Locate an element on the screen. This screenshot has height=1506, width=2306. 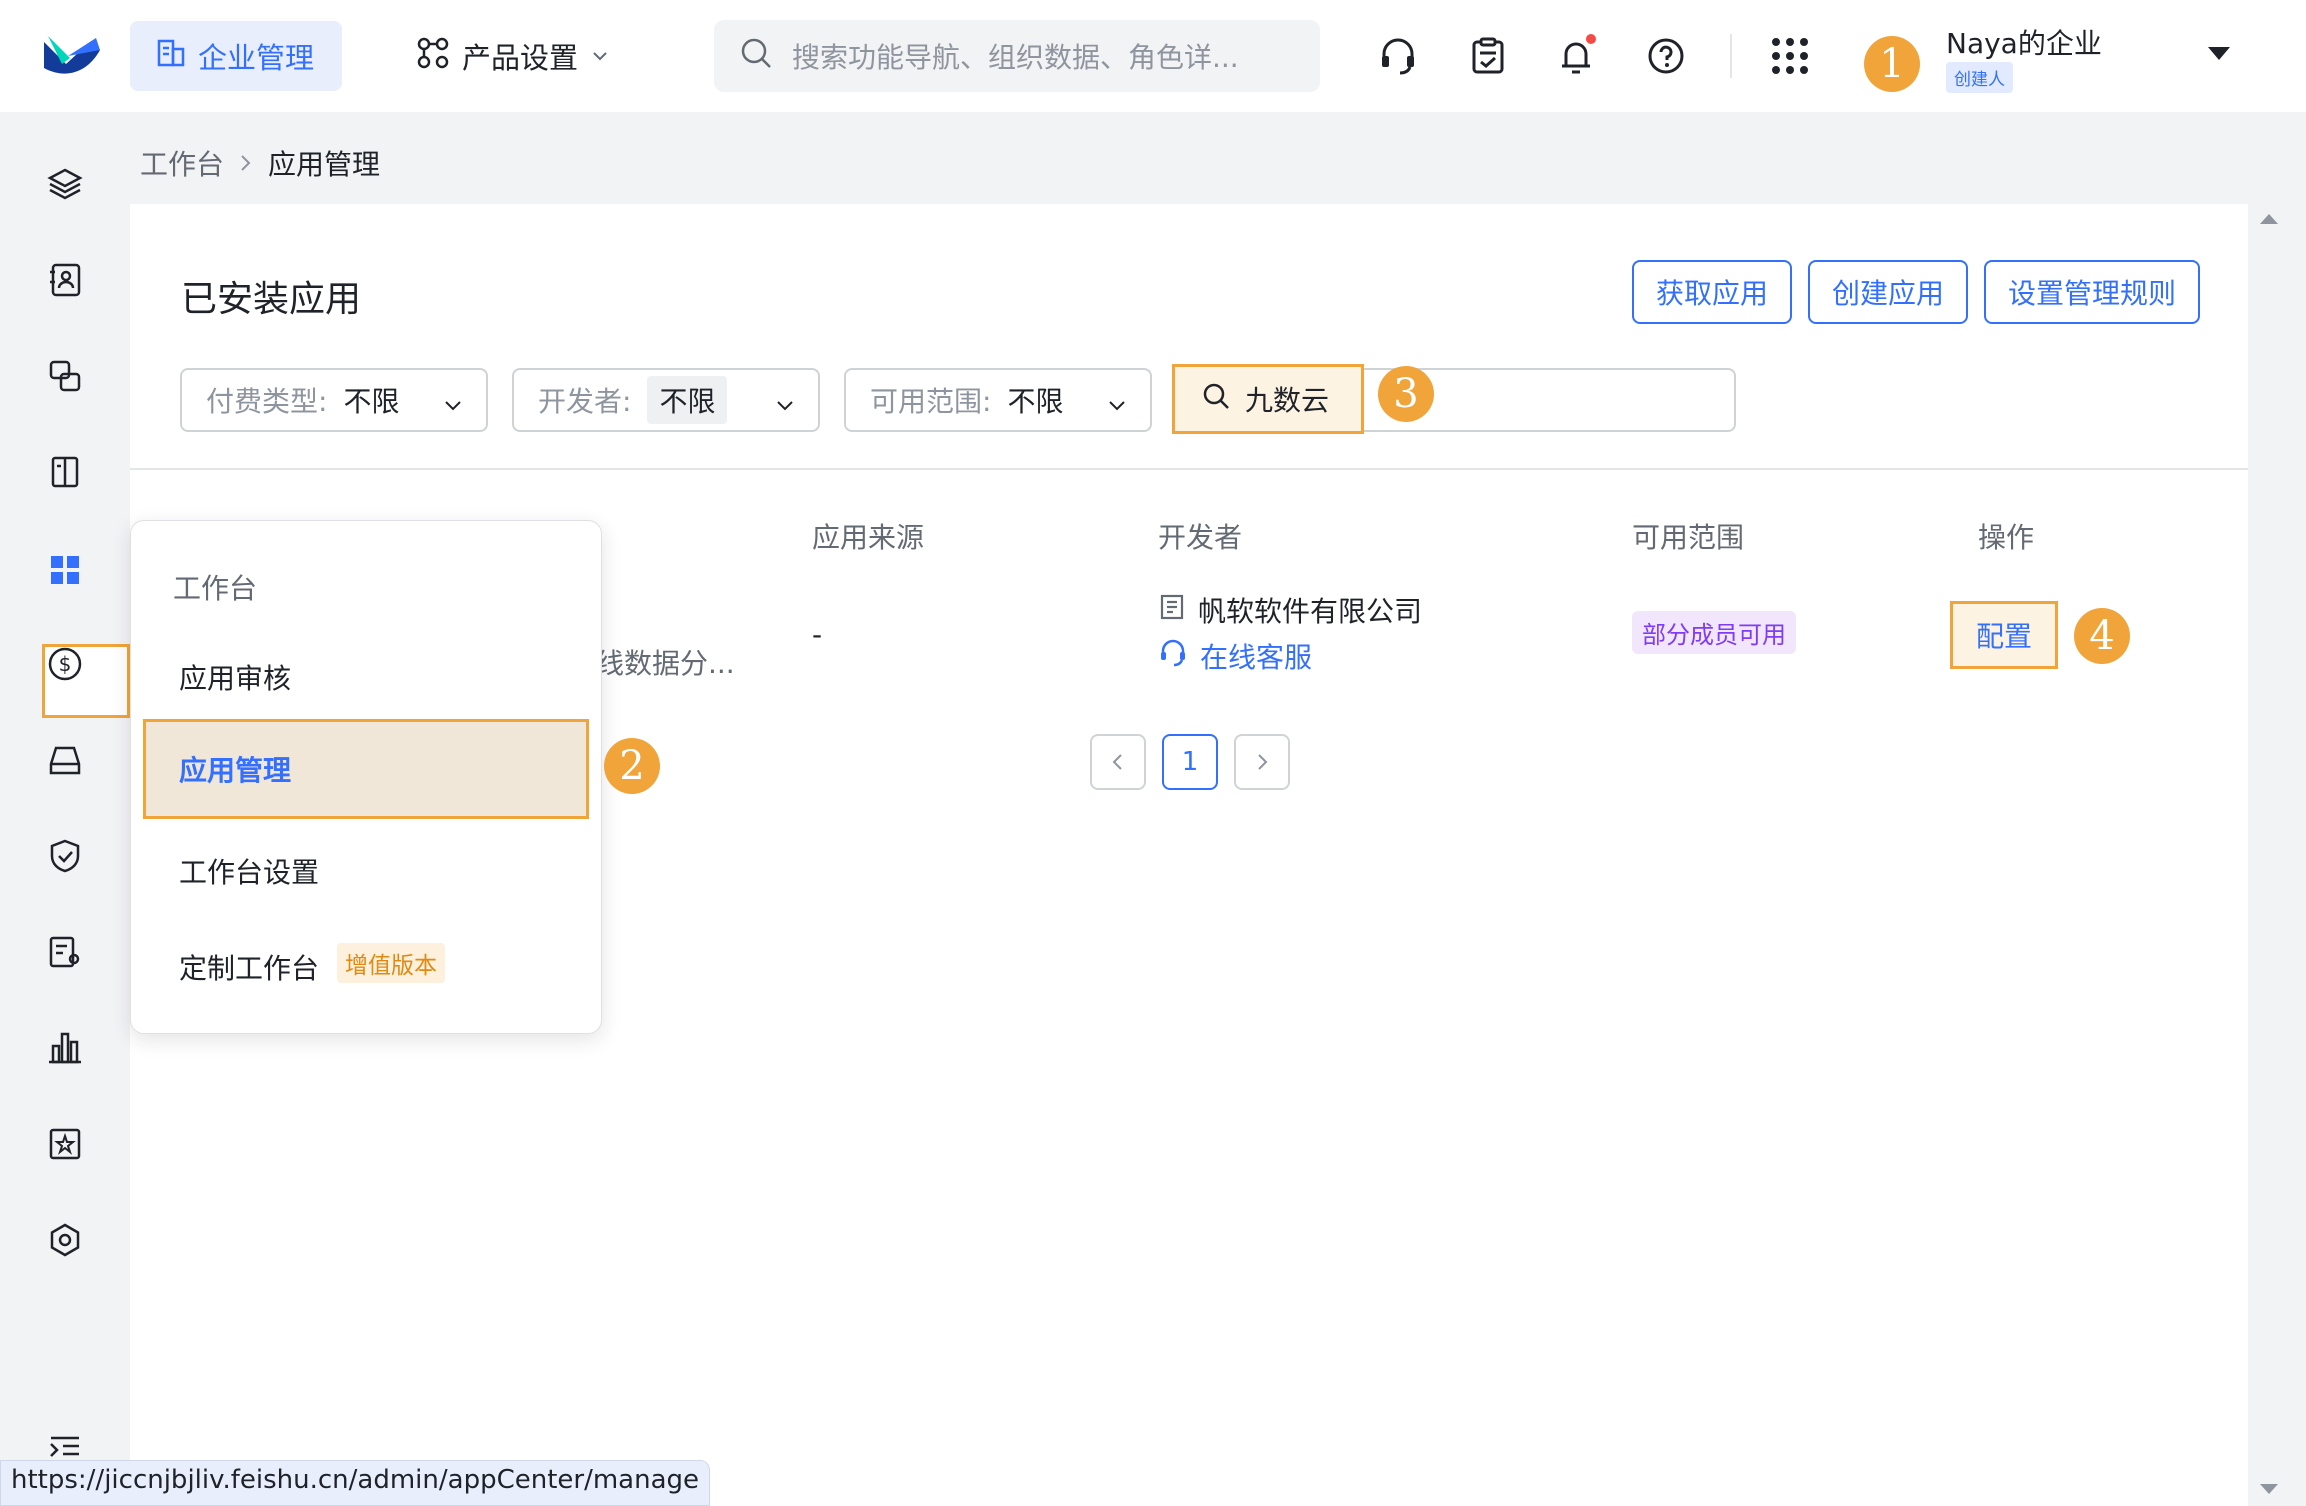
prev-page-button is located at coordinates (1118, 762).